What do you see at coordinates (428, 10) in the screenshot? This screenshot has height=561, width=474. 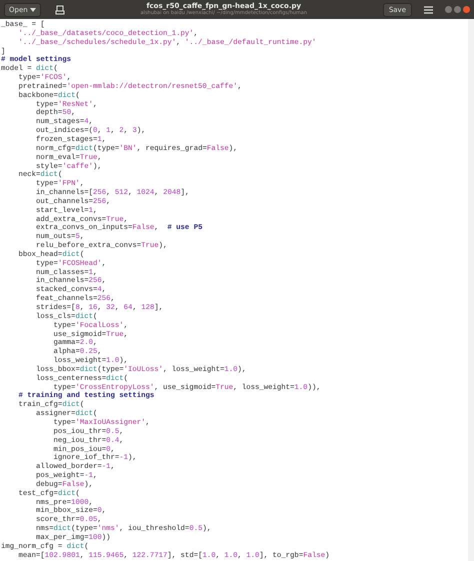 I see `menu-icon` at bounding box center [428, 10].